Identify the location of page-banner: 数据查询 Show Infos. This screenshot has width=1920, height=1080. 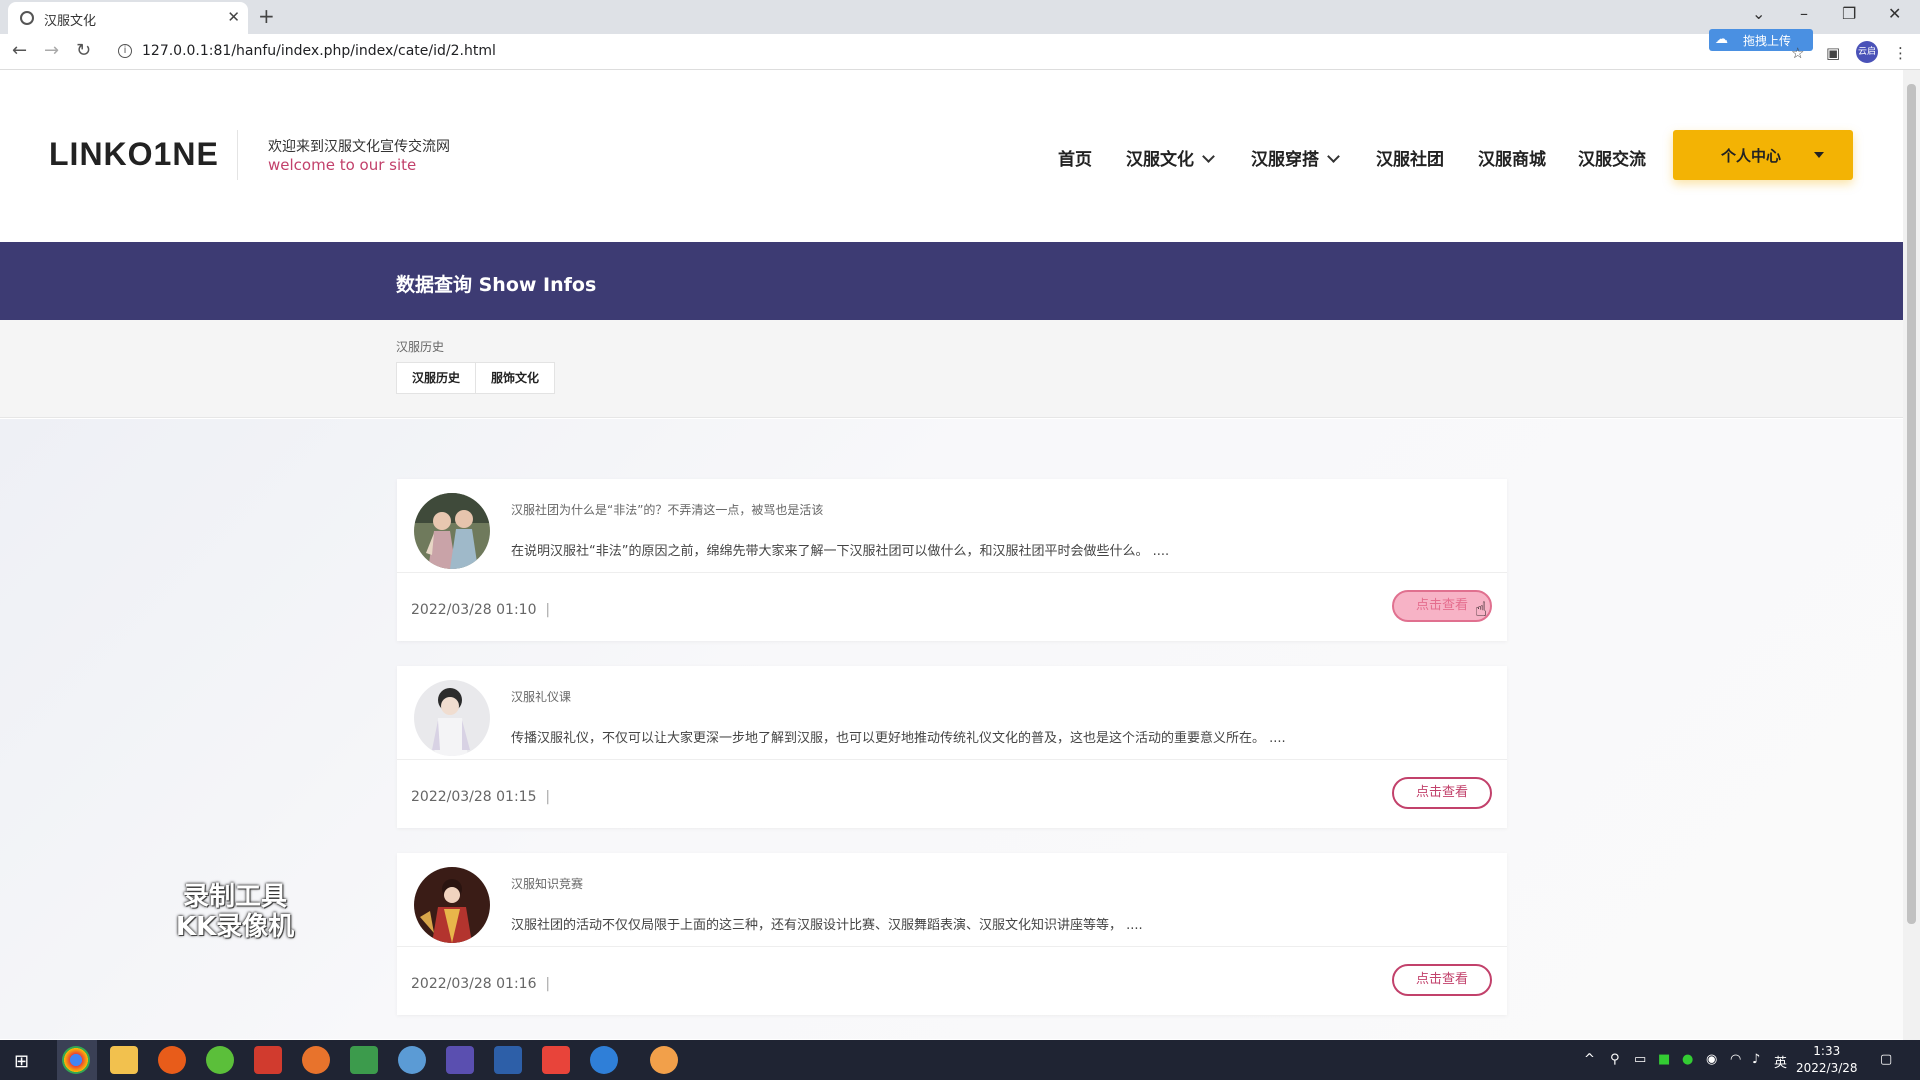
(951, 281).